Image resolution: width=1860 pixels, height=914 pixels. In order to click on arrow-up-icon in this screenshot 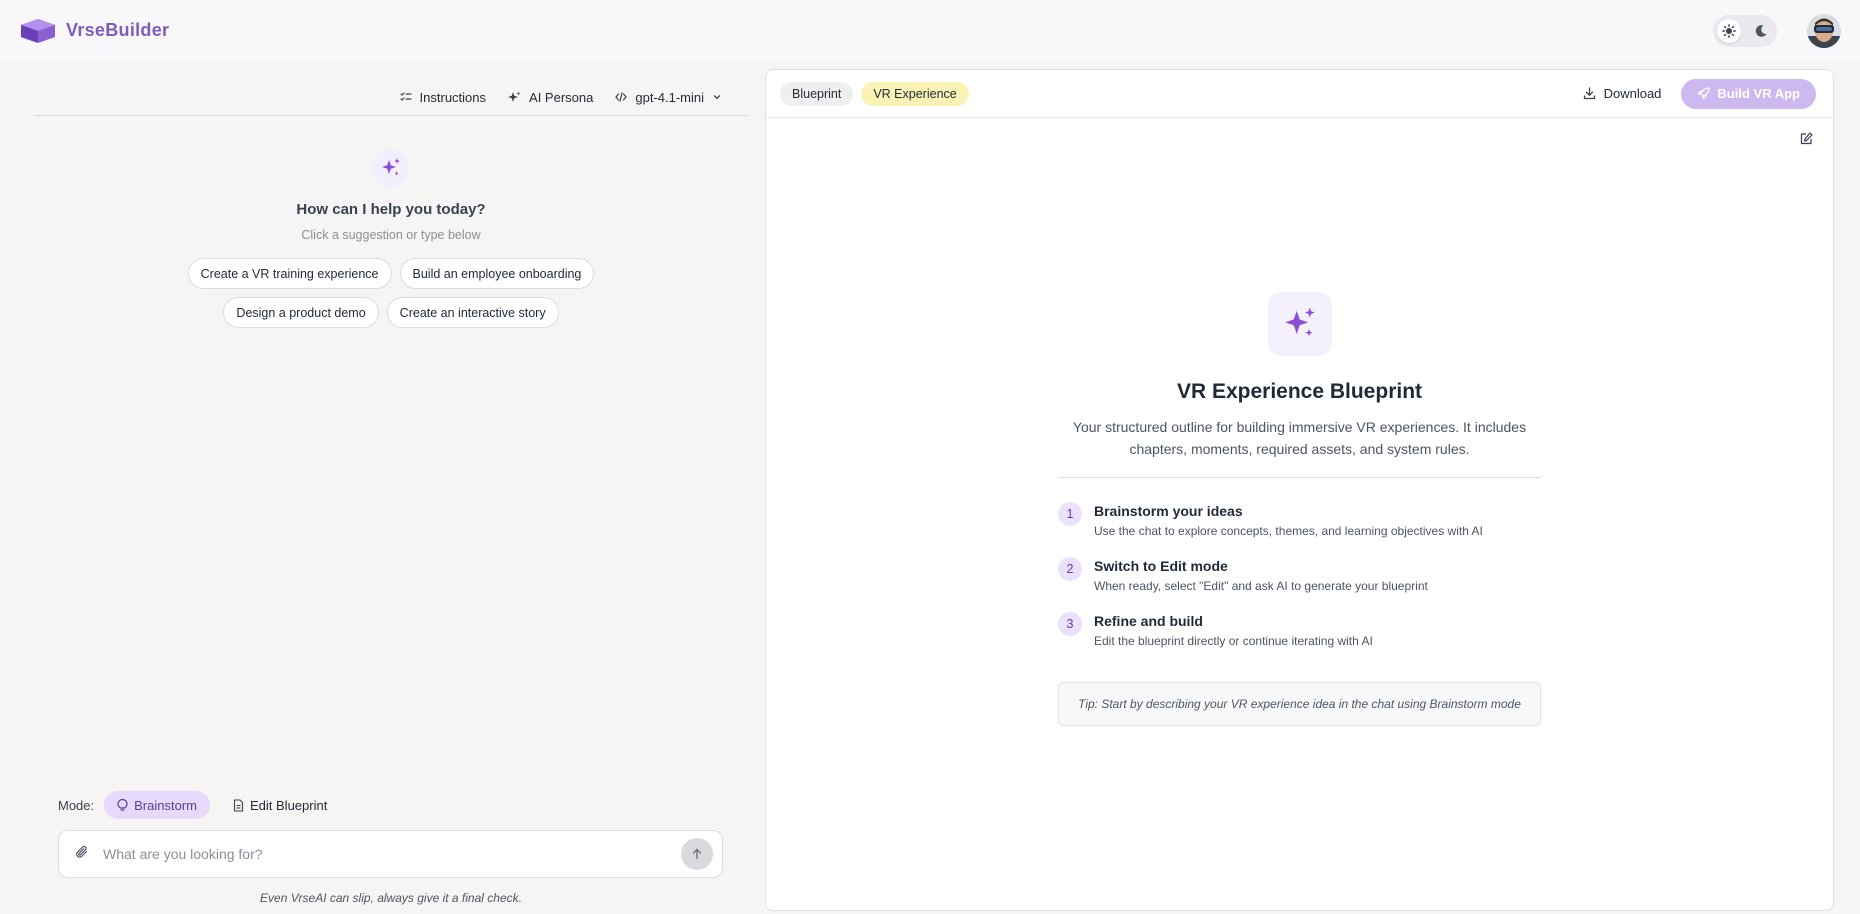, I will do `click(697, 854)`.